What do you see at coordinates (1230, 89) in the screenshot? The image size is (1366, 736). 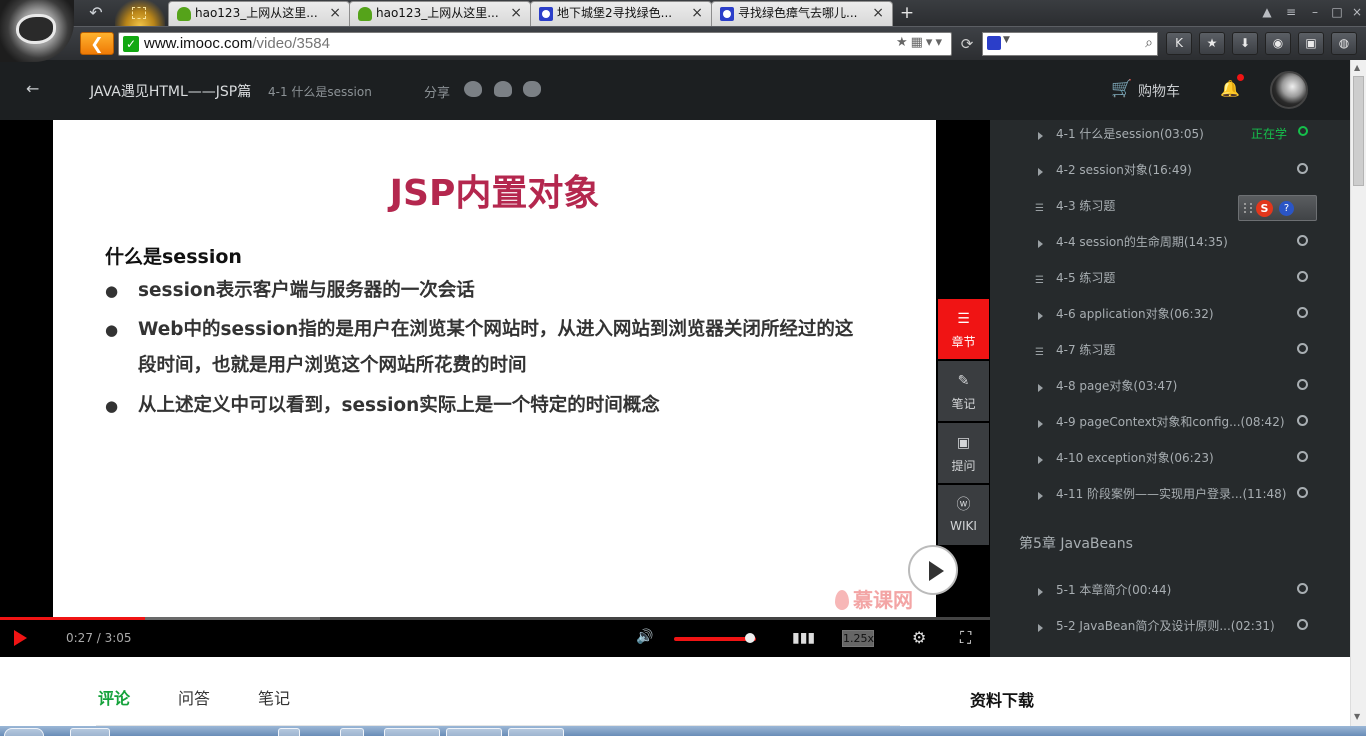 I see `bell-icon: 🔔` at bounding box center [1230, 89].